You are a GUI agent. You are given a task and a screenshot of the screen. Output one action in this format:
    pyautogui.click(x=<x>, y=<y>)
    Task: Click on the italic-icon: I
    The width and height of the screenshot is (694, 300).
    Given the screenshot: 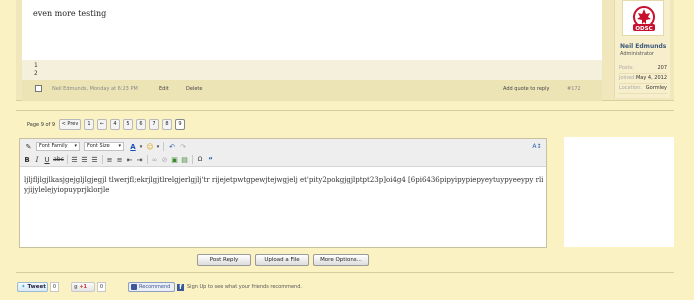 What is the action you would take?
    pyautogui.click(x=37, y=160)
    